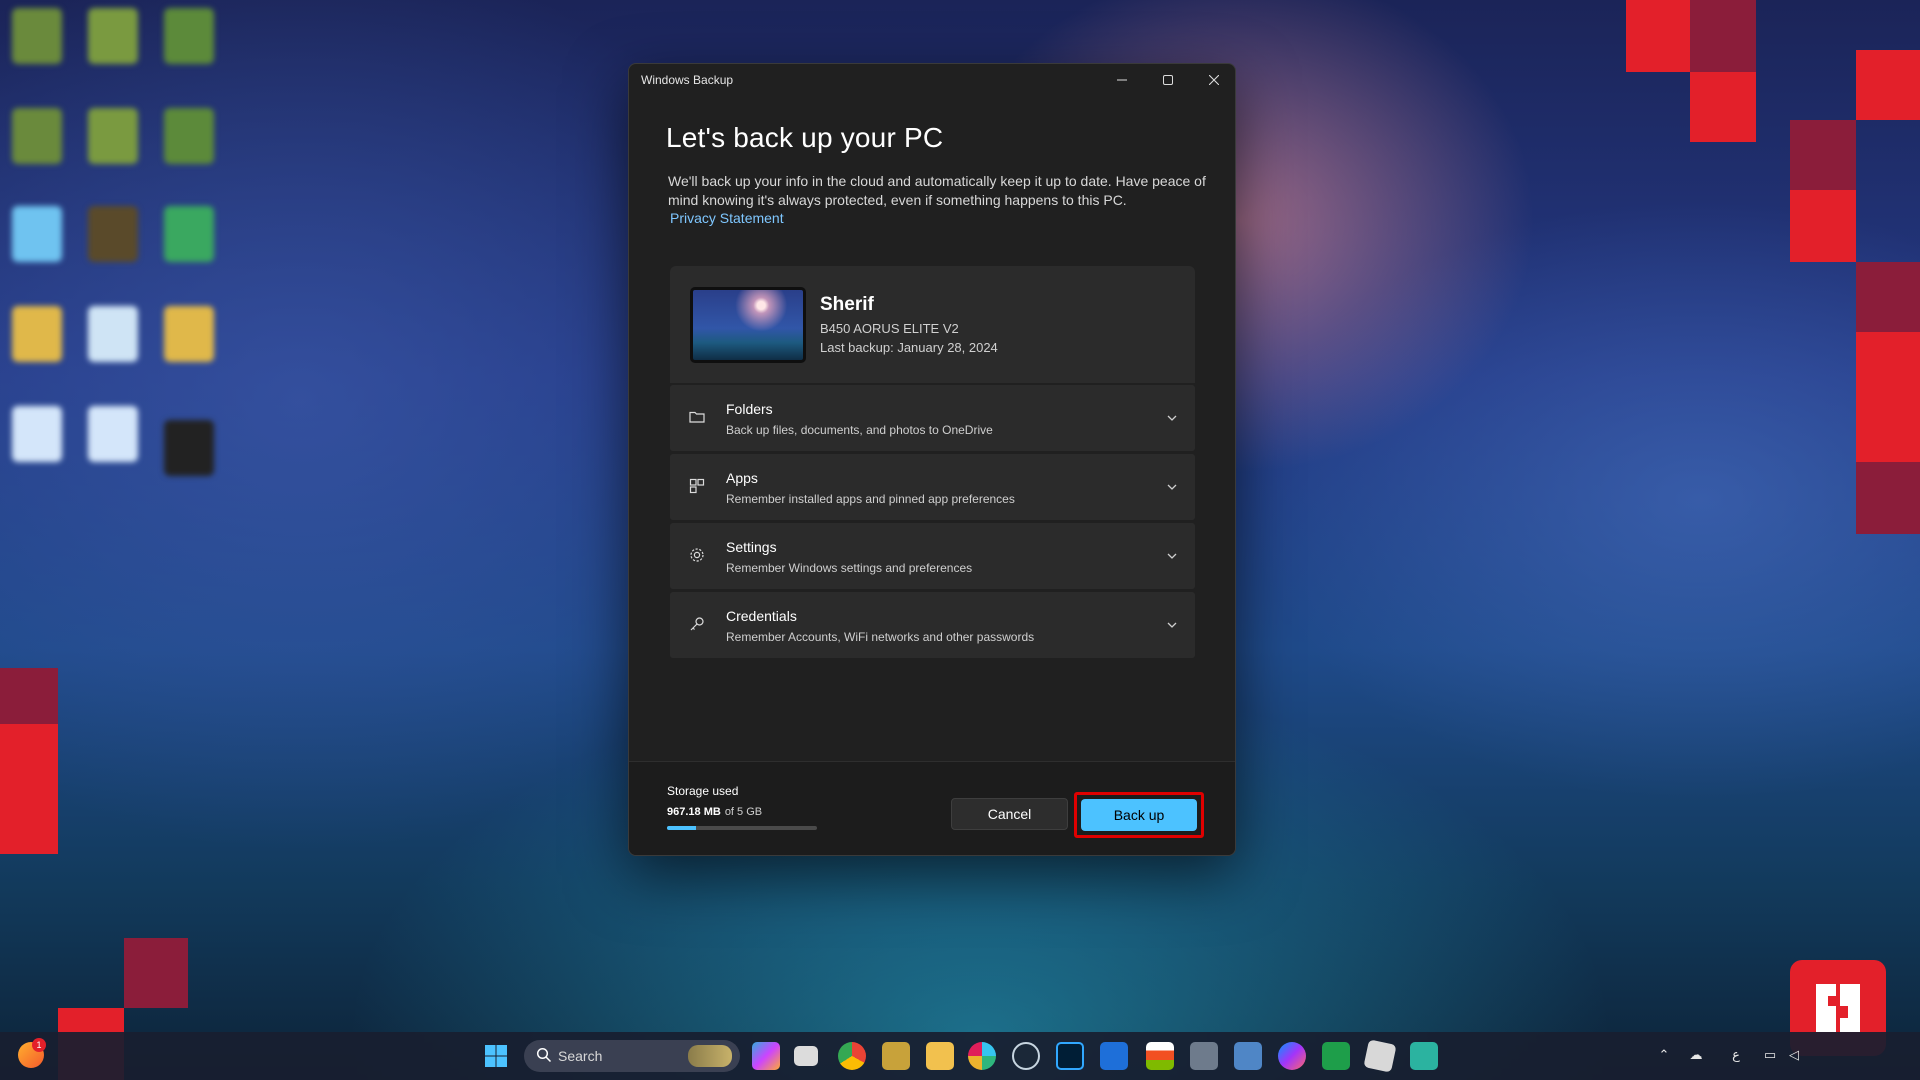 This screenshot has height=1080, width=1920. What do you see at coordinates (1026, 1056) in the screenshot?
I see `steam-icon` at bounding box center [1026, 1056].